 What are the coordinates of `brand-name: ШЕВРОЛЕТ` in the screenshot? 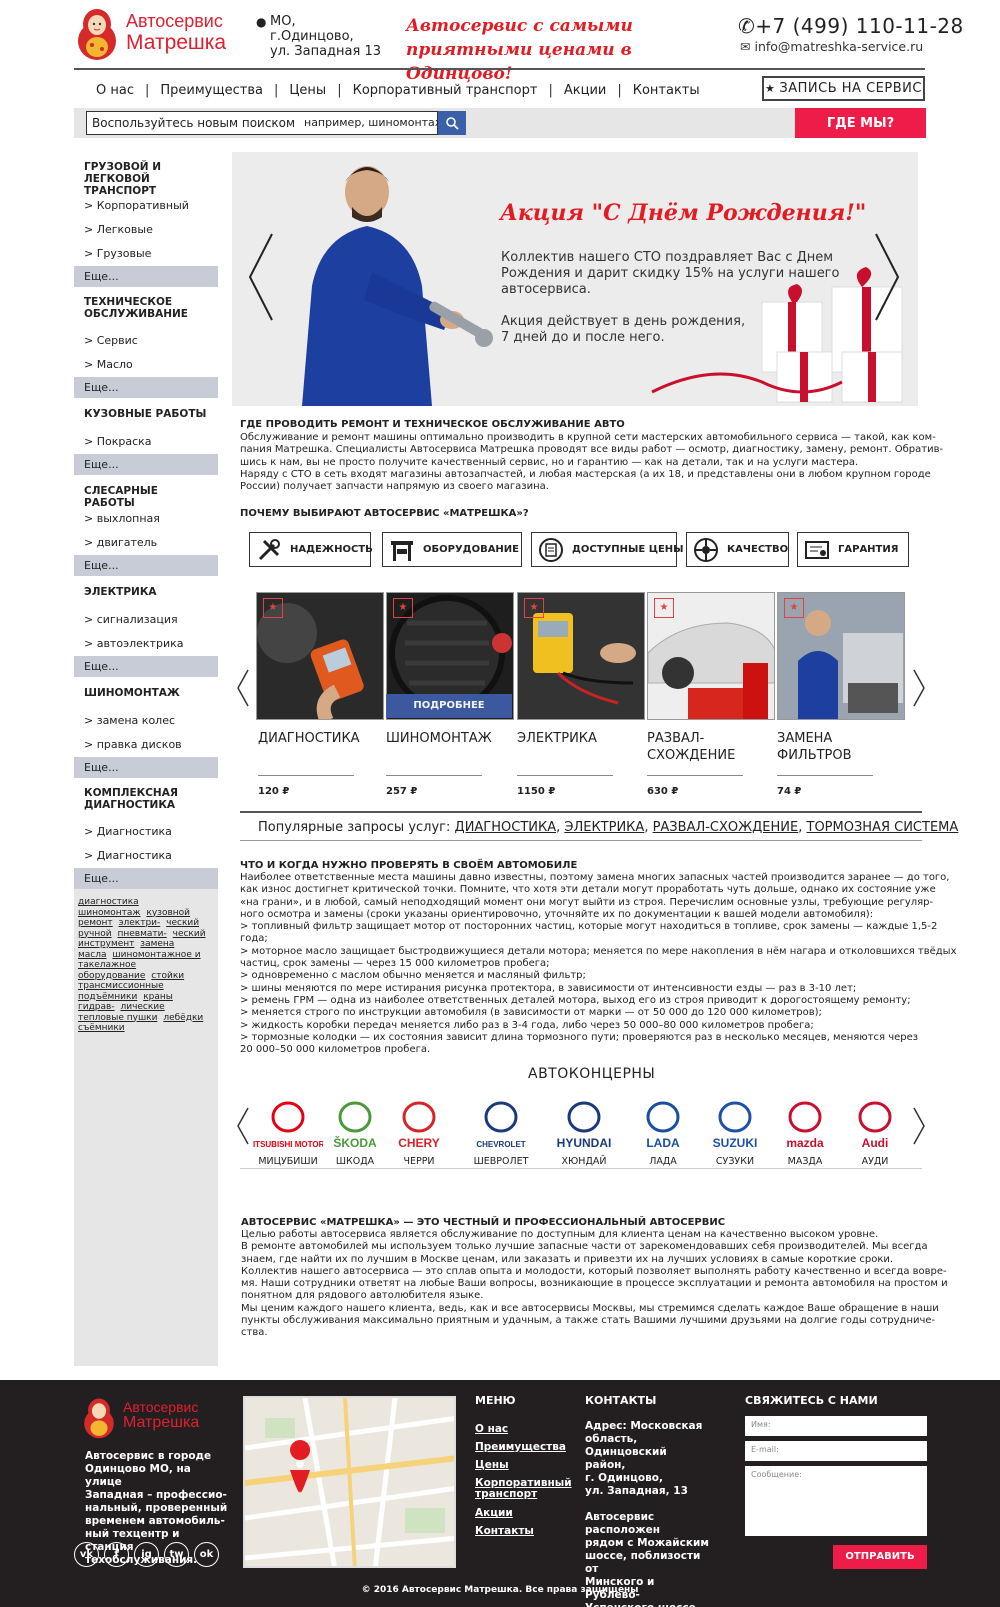 It's located at (501, 1161).